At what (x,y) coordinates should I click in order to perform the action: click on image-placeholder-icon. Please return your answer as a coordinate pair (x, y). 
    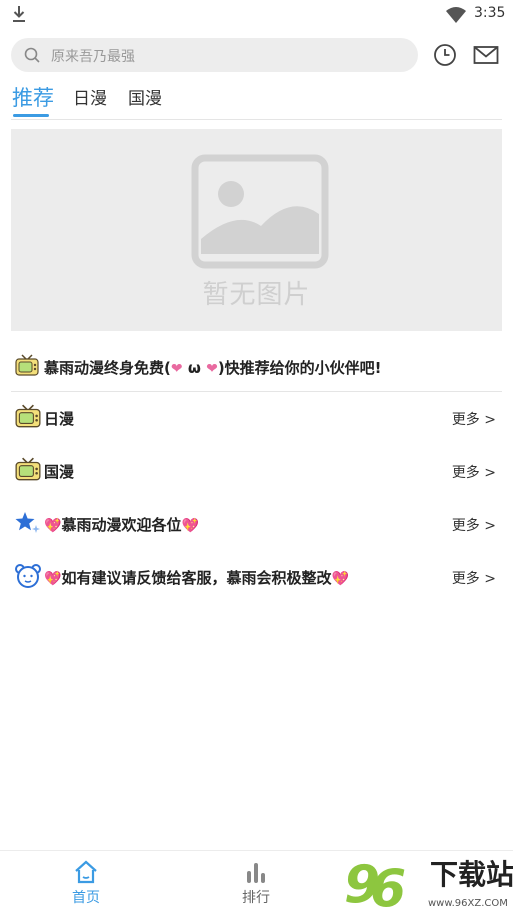
    Looking at the image, I should click on (260, 211).